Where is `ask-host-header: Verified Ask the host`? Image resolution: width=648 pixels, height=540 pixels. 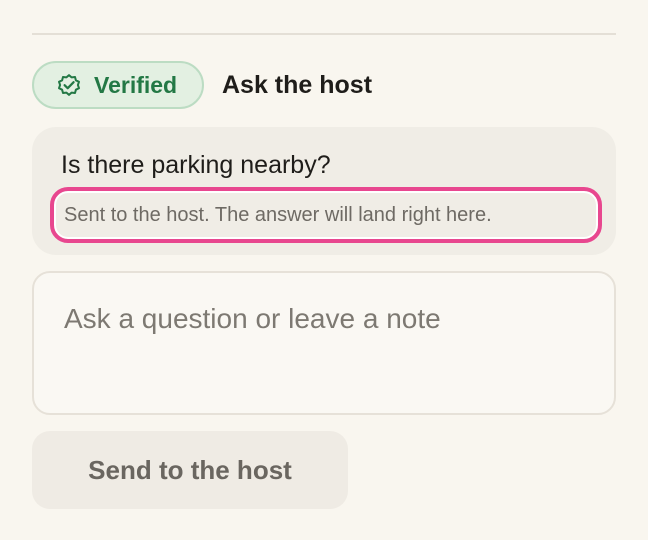 ask-host-header: Verified Ask the host is located at coordinates (202, 85).